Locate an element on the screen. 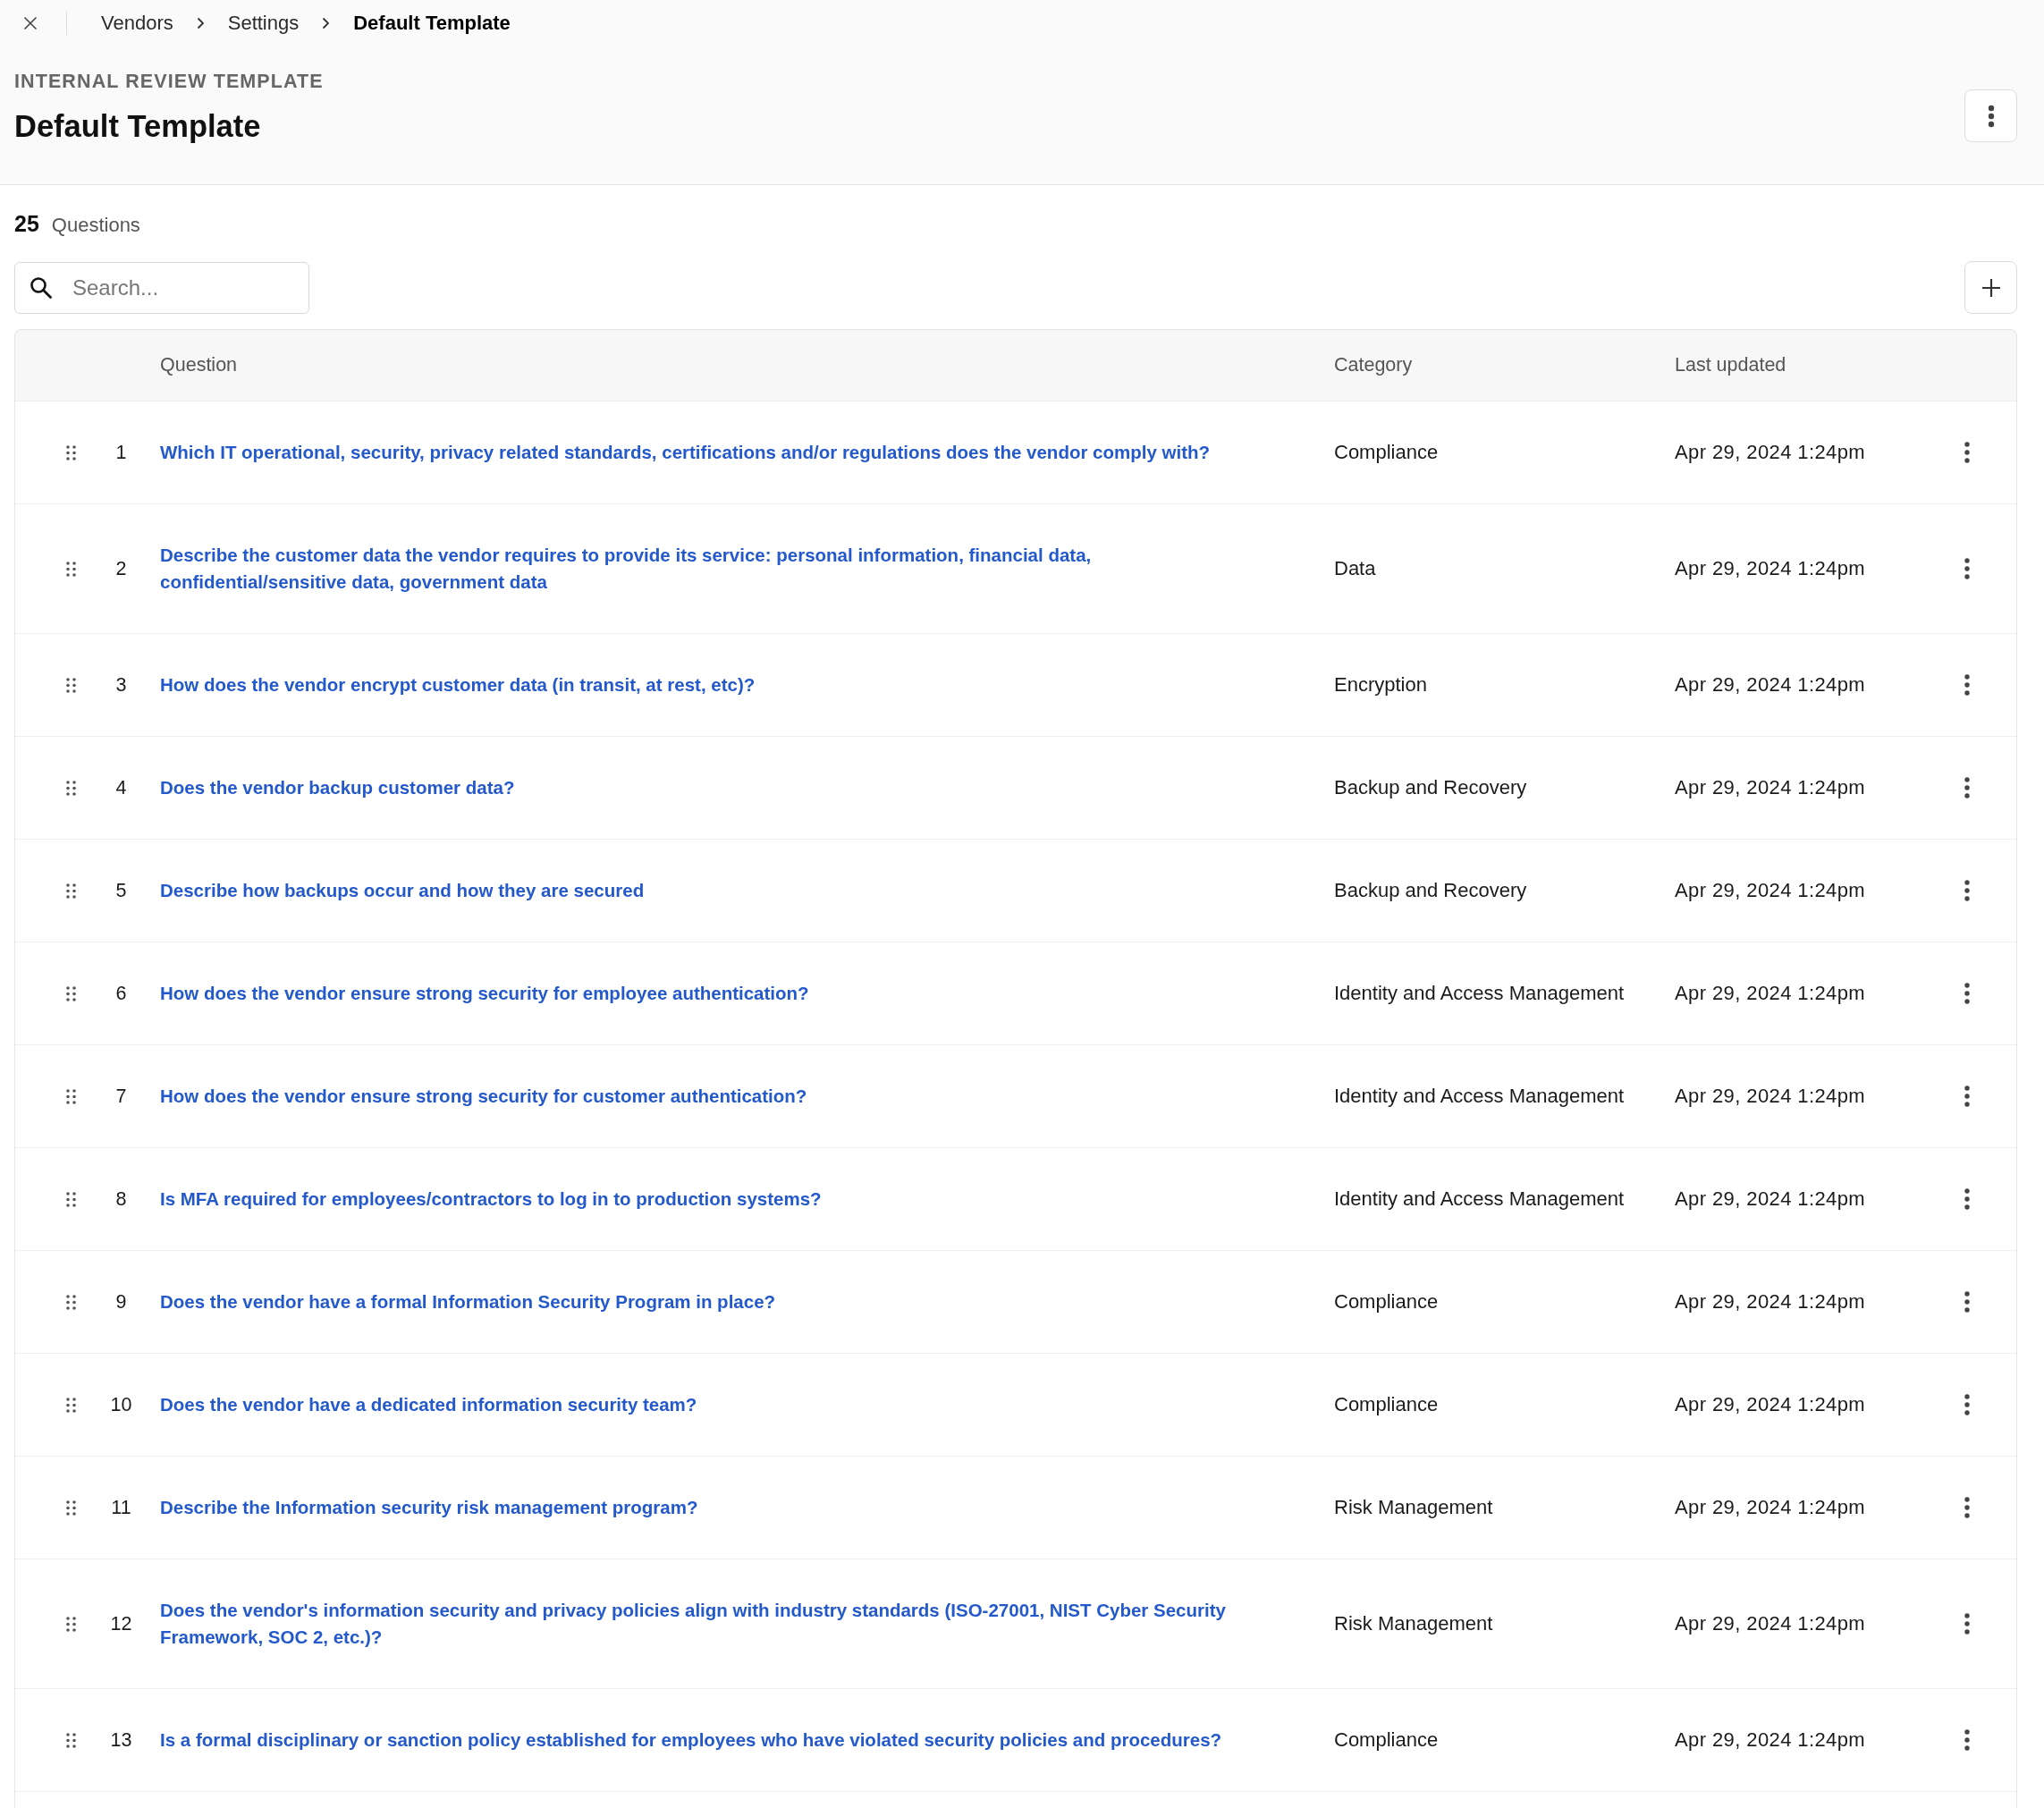 The height and width of the screenshot is (1808, 2044). row-number: 3 is located at coordinates (121, 685).